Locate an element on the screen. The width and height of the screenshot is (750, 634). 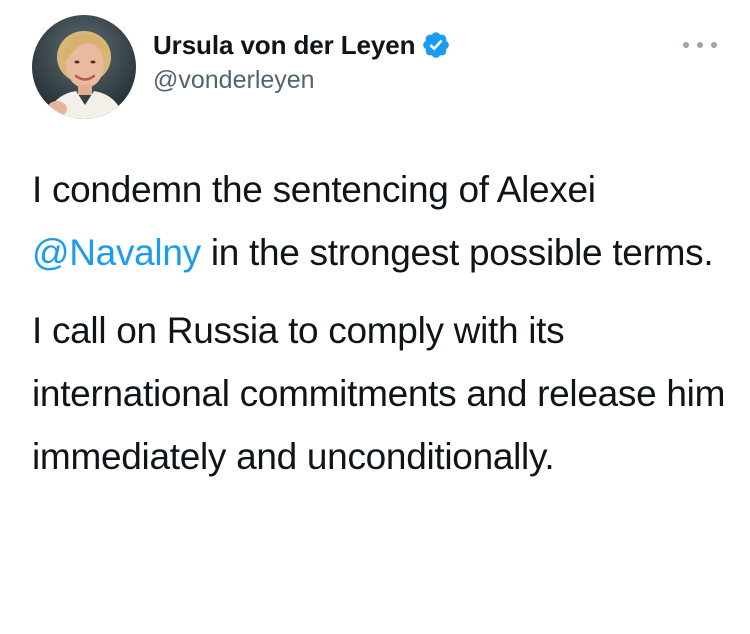
user-handle: @vonderleyen is located at coordinates (302, 80).